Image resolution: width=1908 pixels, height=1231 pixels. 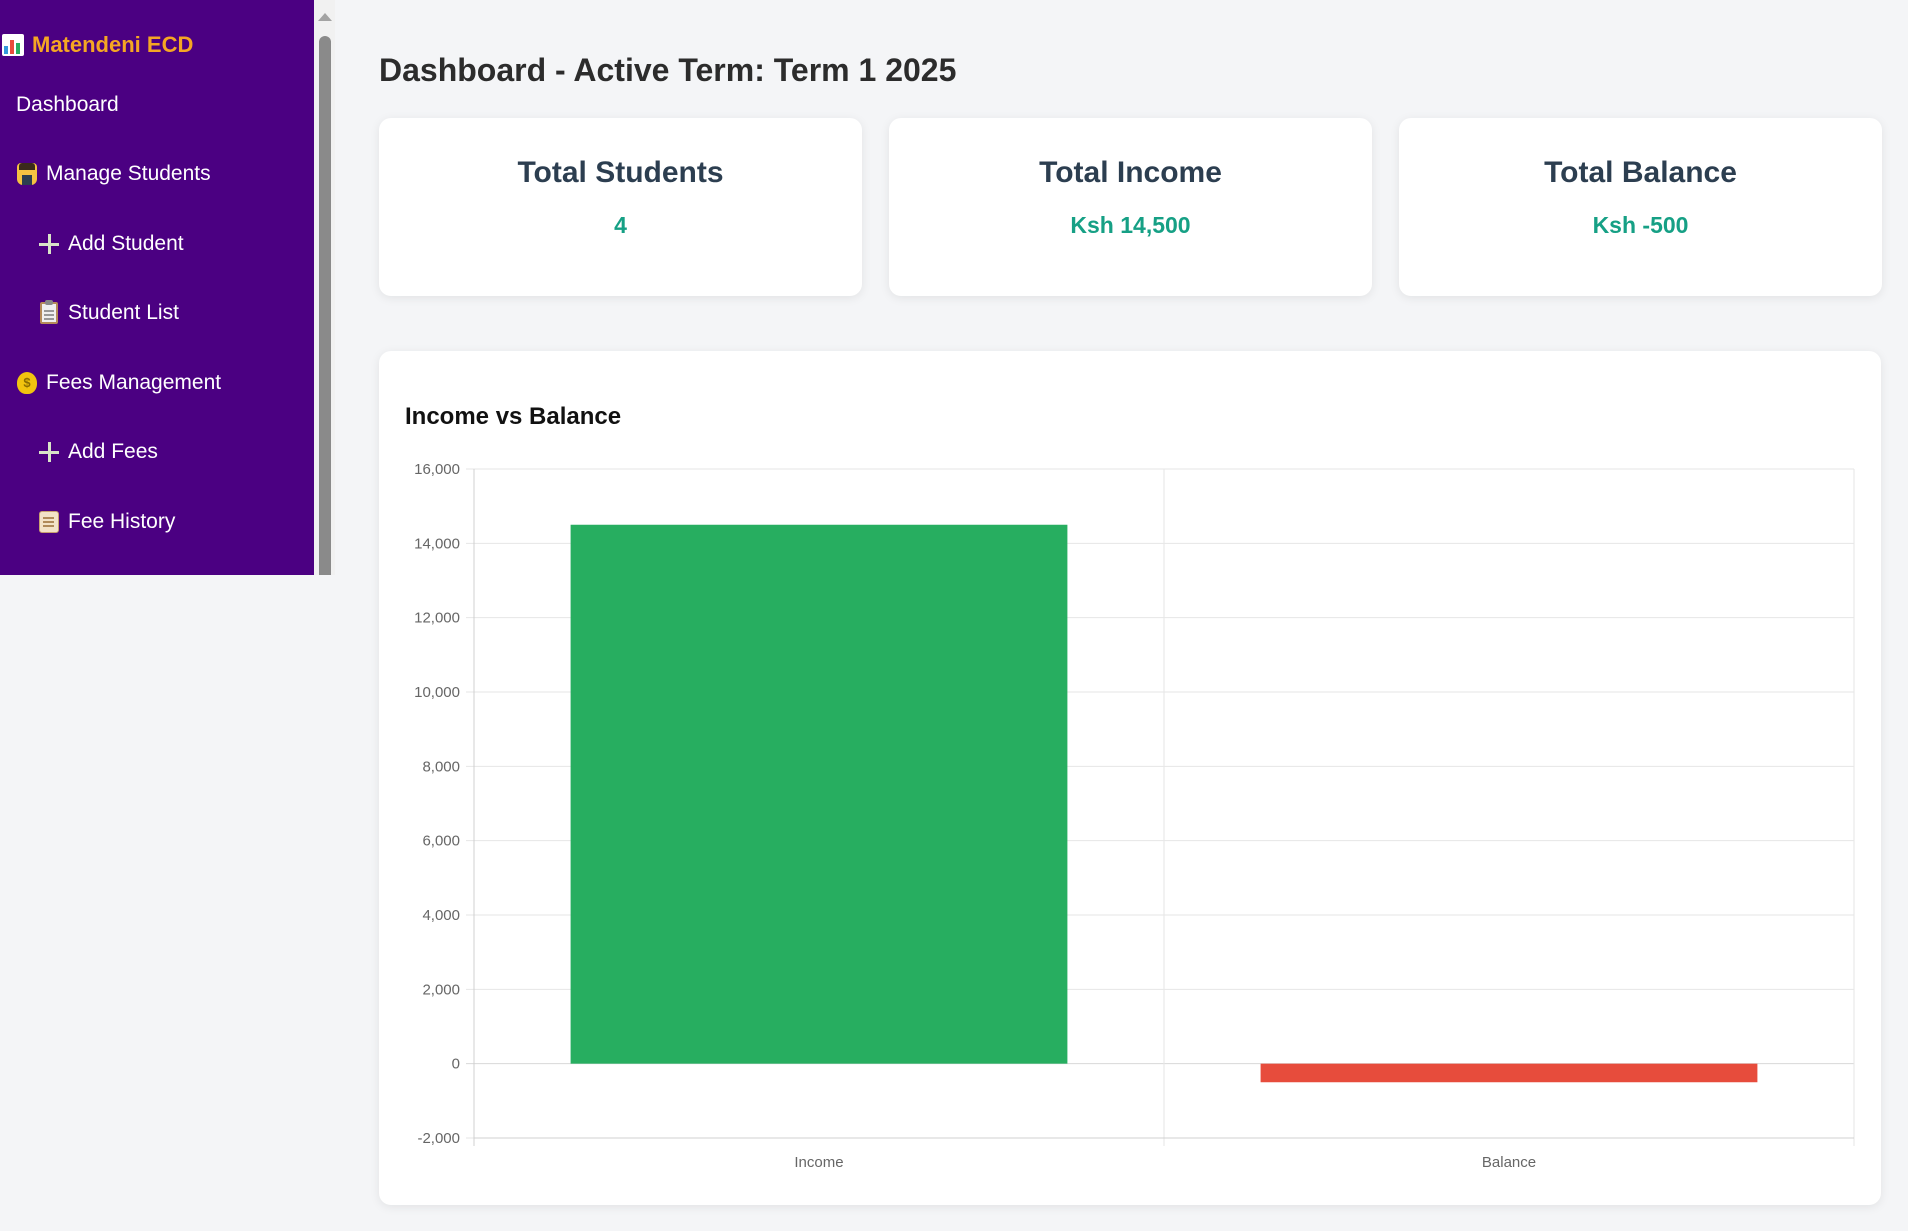 What do you see at coordinates (1130, 225) in the screenshot?
I see `stat-card-value: Ksh 14,500` at bounding box center [1130, 225].